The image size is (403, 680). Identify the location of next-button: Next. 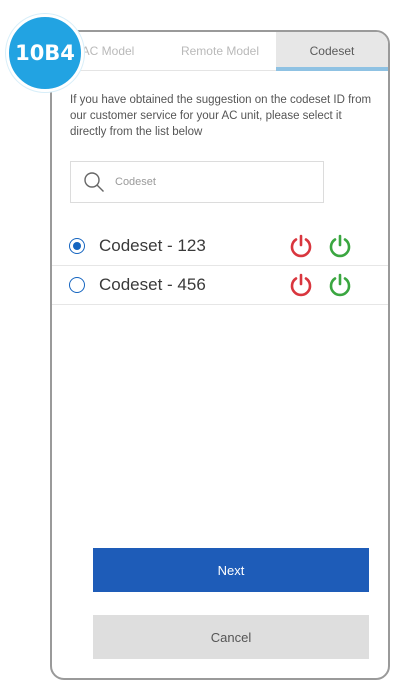
(231, 570).